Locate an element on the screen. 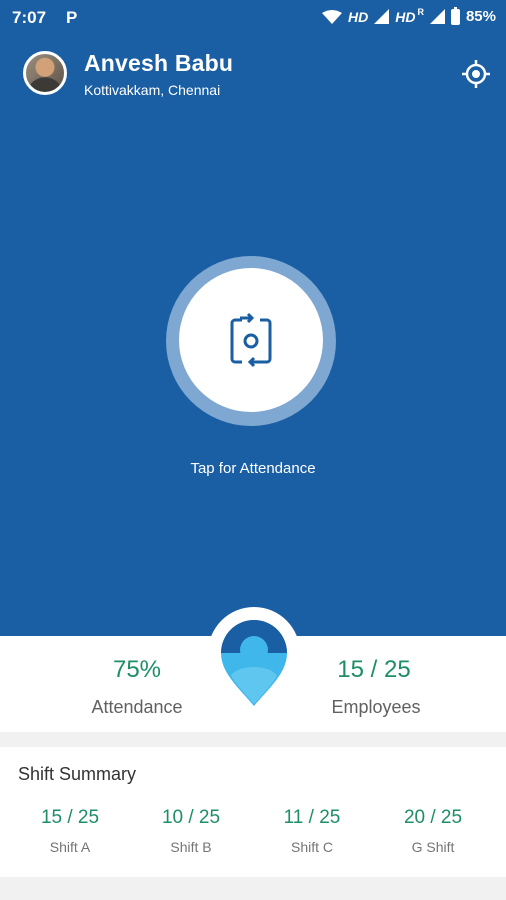 The image size is (506, 900). shift-item-a: 15 / 25 Shift A is located at coordinates (70, 831).